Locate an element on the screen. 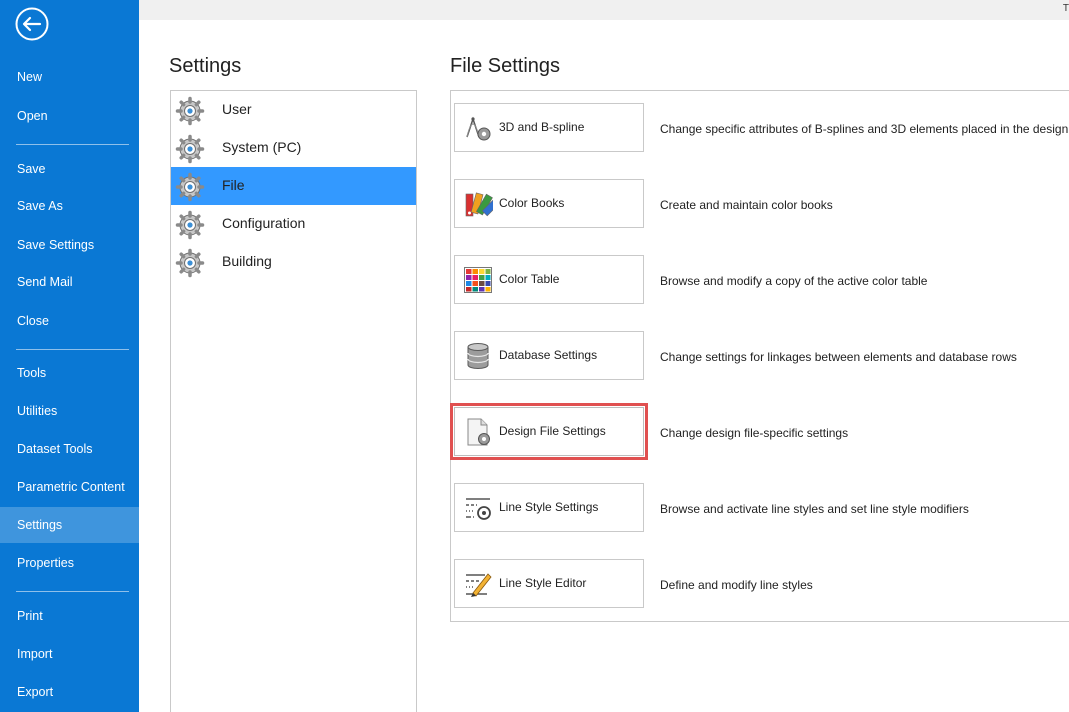  design-file-settings-button: Design File Settings is located at coordinates (549, 431).